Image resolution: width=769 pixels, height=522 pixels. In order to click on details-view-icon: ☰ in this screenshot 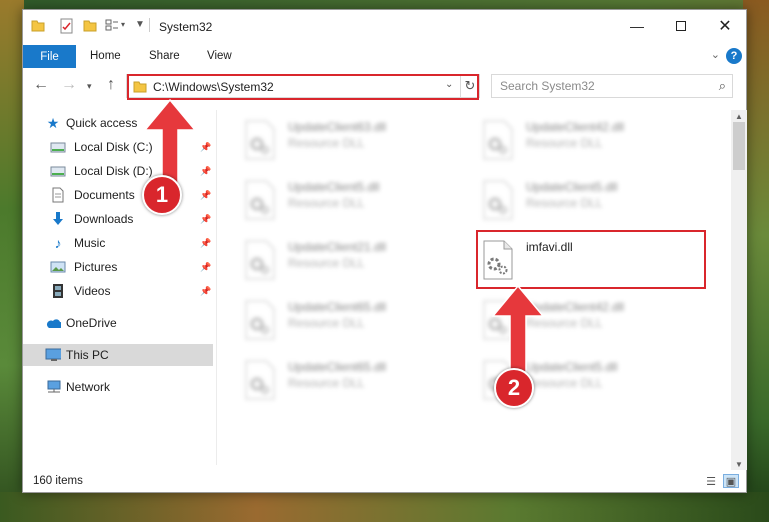, I will do `click(711, 481)`.